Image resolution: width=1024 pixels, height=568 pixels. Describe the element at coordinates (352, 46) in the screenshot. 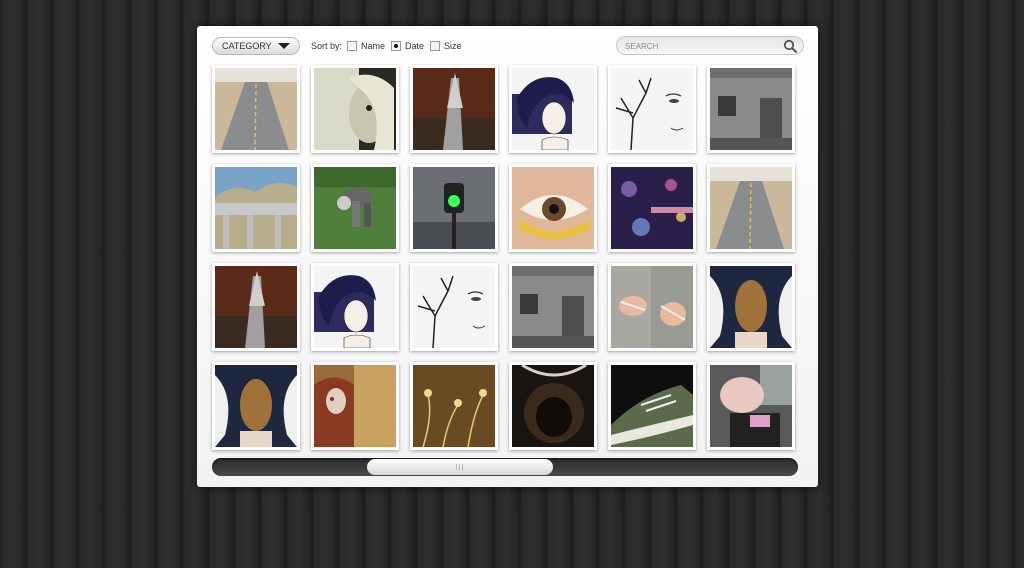

I see `sort-name-checkbox` at that location.